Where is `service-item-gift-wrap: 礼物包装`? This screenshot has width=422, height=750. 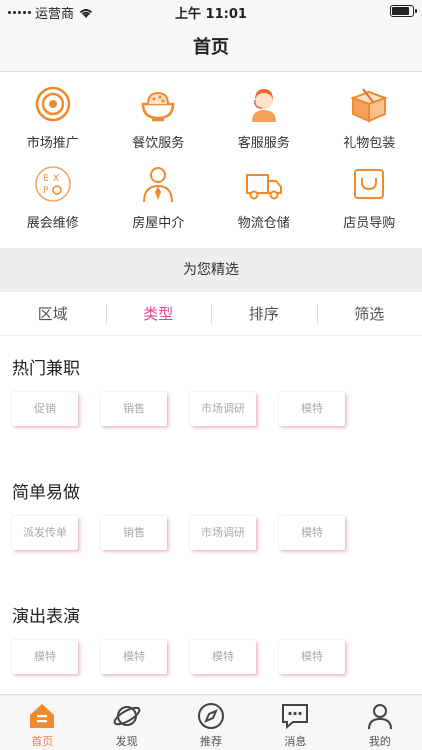
service-item-gift-wrap: 礼物包装 is located at coordinates (369, 120).